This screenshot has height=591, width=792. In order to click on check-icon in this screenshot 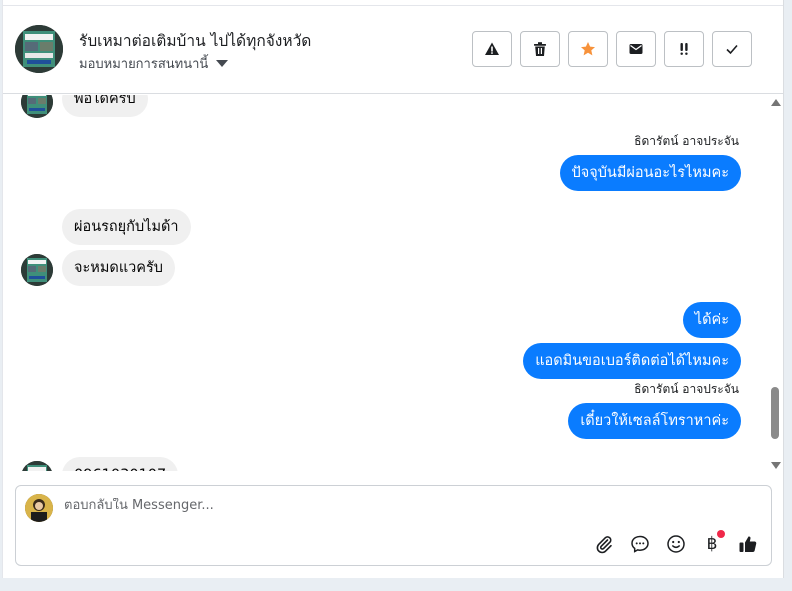, I will do `click(732, 49)`.